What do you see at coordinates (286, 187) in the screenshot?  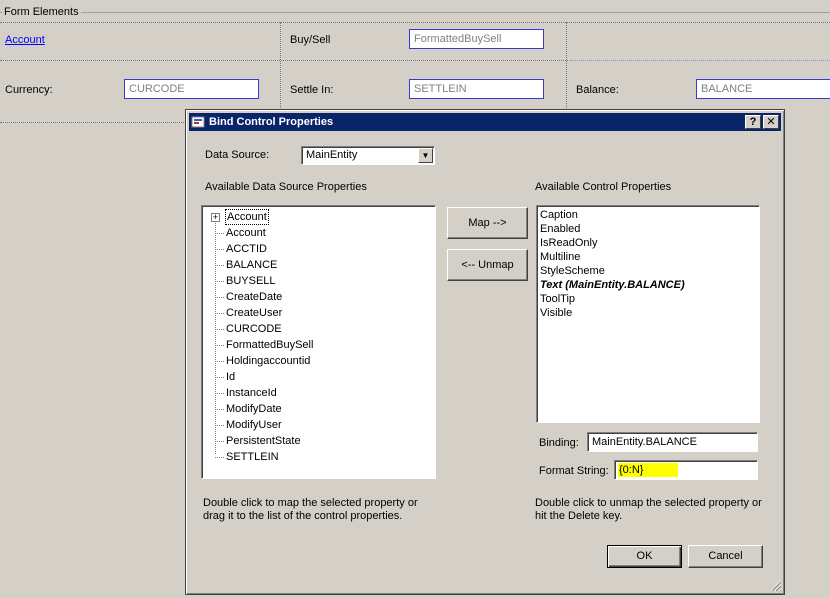 I see `available-ds-label: Available Data Source Properties` at bounding box center [286, 187].